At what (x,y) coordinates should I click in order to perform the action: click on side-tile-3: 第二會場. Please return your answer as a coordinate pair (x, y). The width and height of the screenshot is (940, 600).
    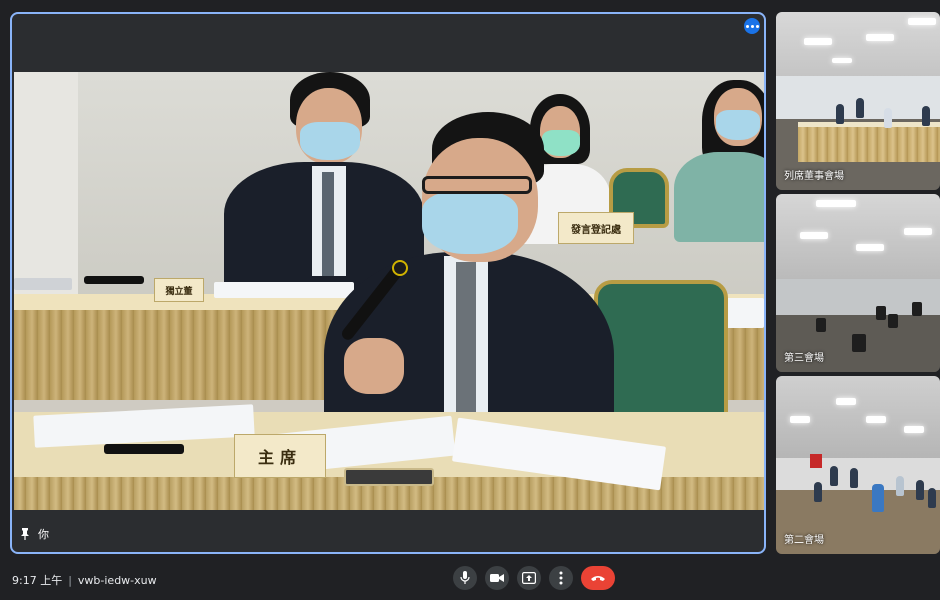
    Looking at the image, I should click on (858, 465).